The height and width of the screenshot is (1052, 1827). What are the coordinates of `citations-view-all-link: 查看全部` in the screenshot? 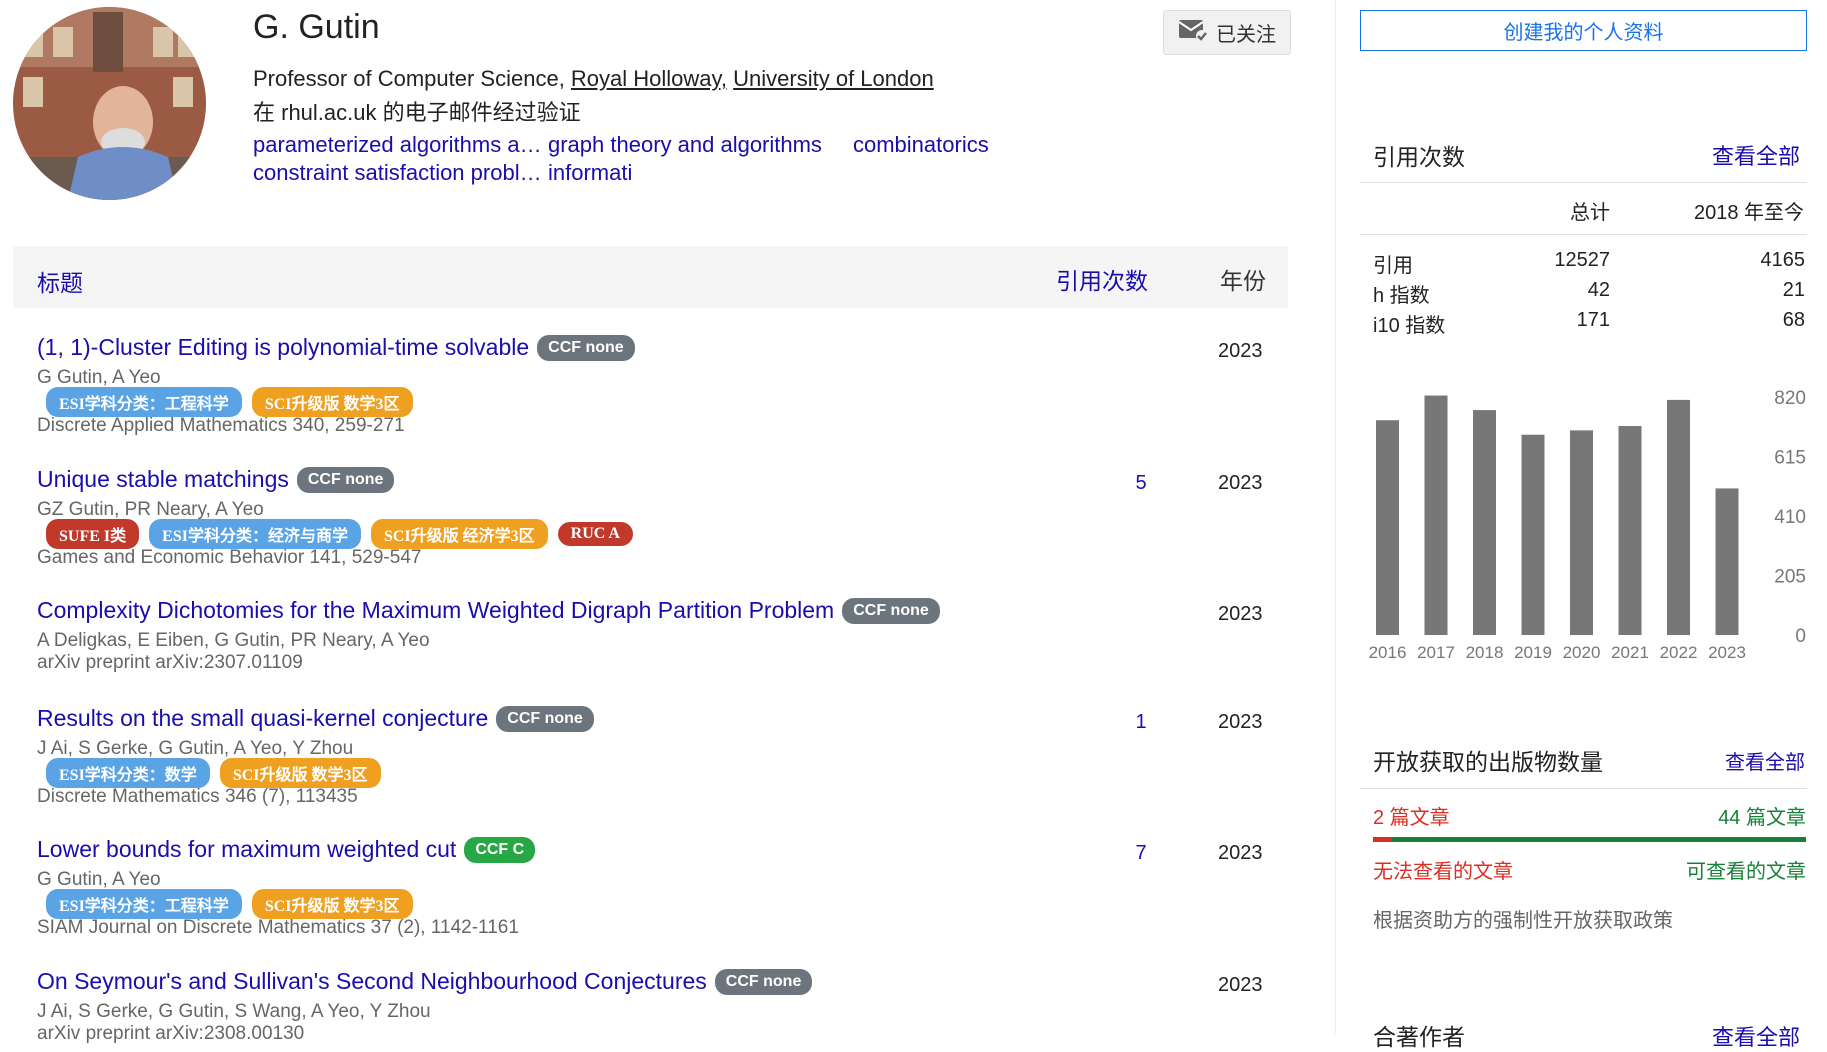 It's located at (1756, 155).